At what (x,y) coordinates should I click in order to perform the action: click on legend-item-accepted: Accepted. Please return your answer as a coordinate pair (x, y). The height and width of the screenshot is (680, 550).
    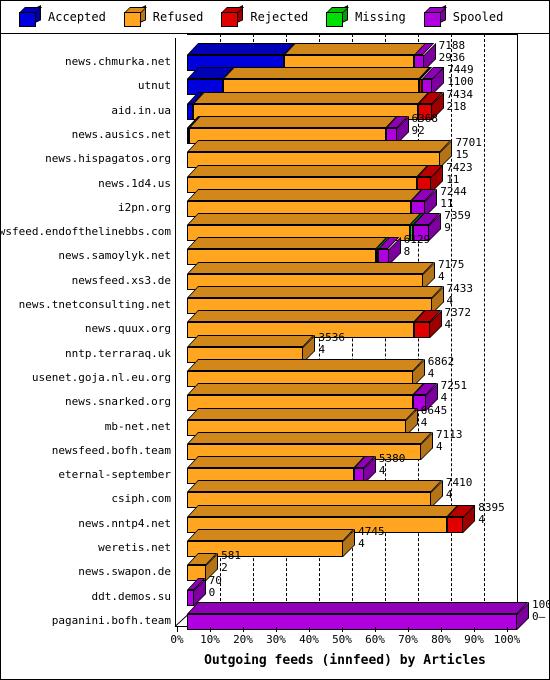
    Looking at the image, I should click on (53, 15).